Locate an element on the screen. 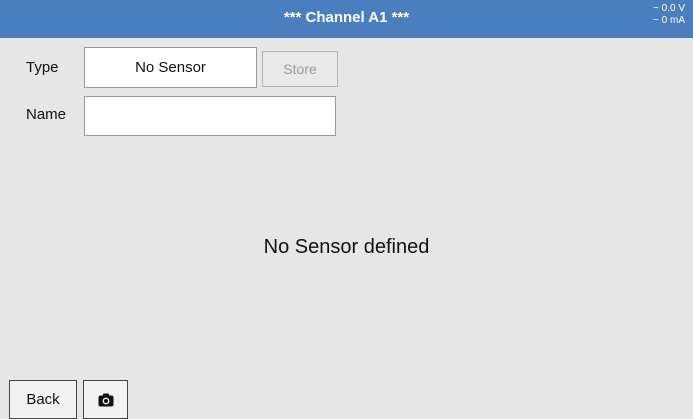 The image size is (693, 419). screenshot-button is located at coordinates (105, 399).